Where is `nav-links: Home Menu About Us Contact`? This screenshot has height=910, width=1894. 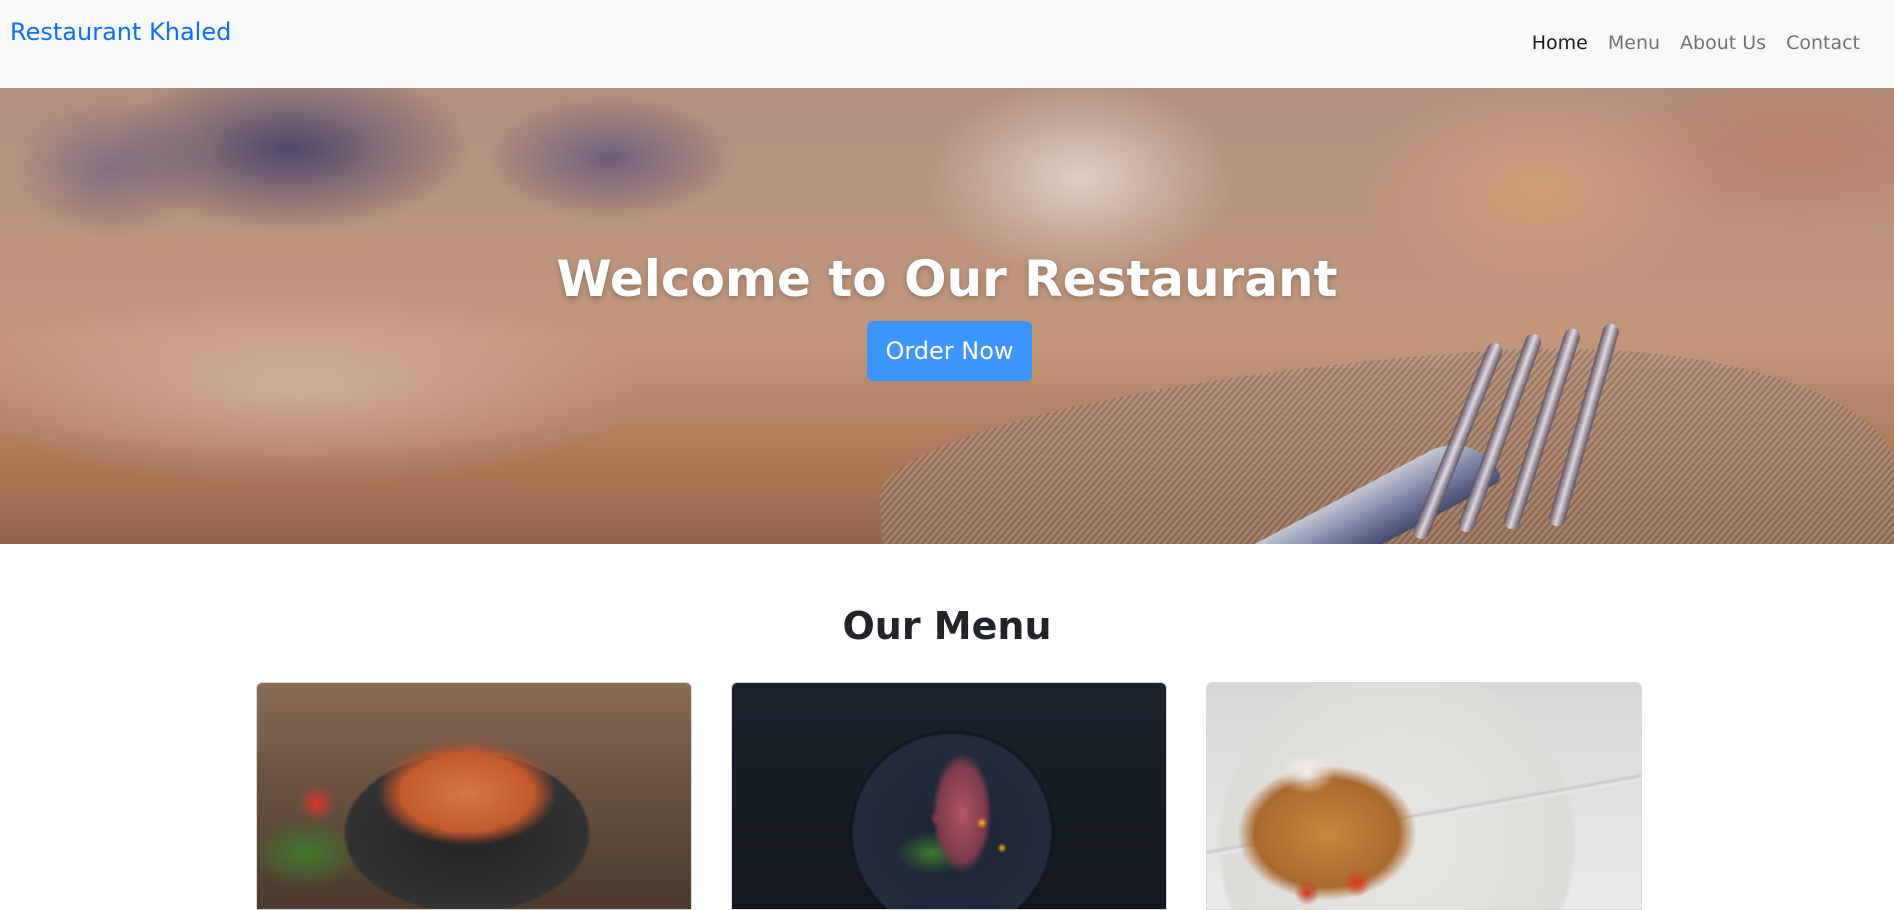
nav-links: Home Menu About Us Contact is located at coordinates (1696, 43).